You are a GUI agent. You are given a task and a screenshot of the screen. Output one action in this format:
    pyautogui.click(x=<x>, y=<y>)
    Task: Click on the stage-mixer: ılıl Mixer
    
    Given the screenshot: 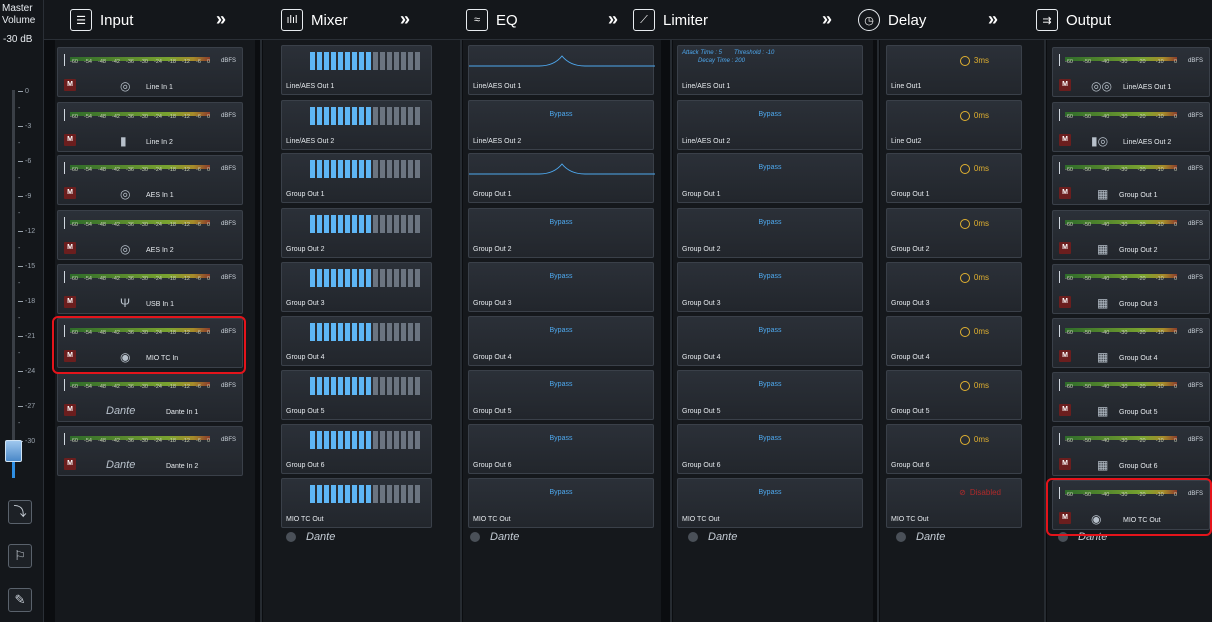 What is the action you would take?
    pyautogui.click(x=314, y=20)
    